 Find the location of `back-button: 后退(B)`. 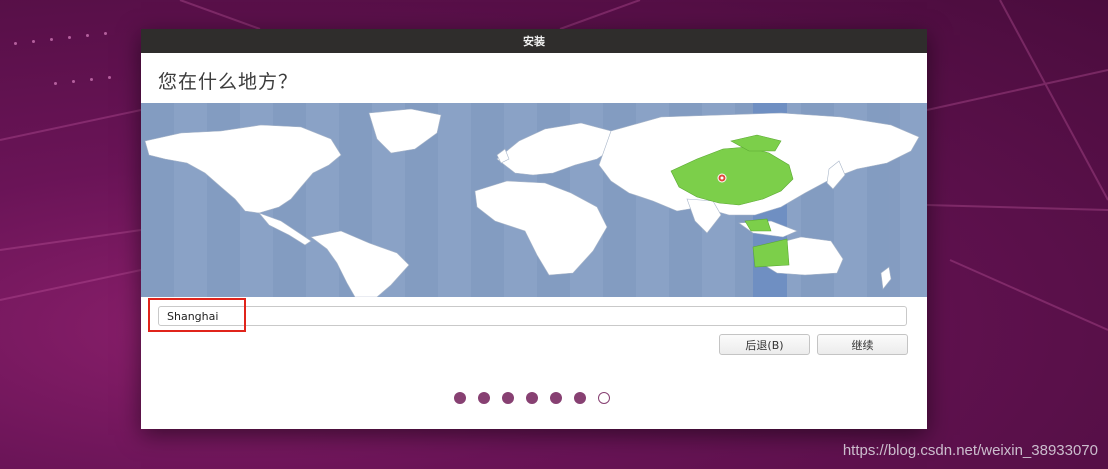

back-button: 后退(B) is located at coordinates (764, 344).